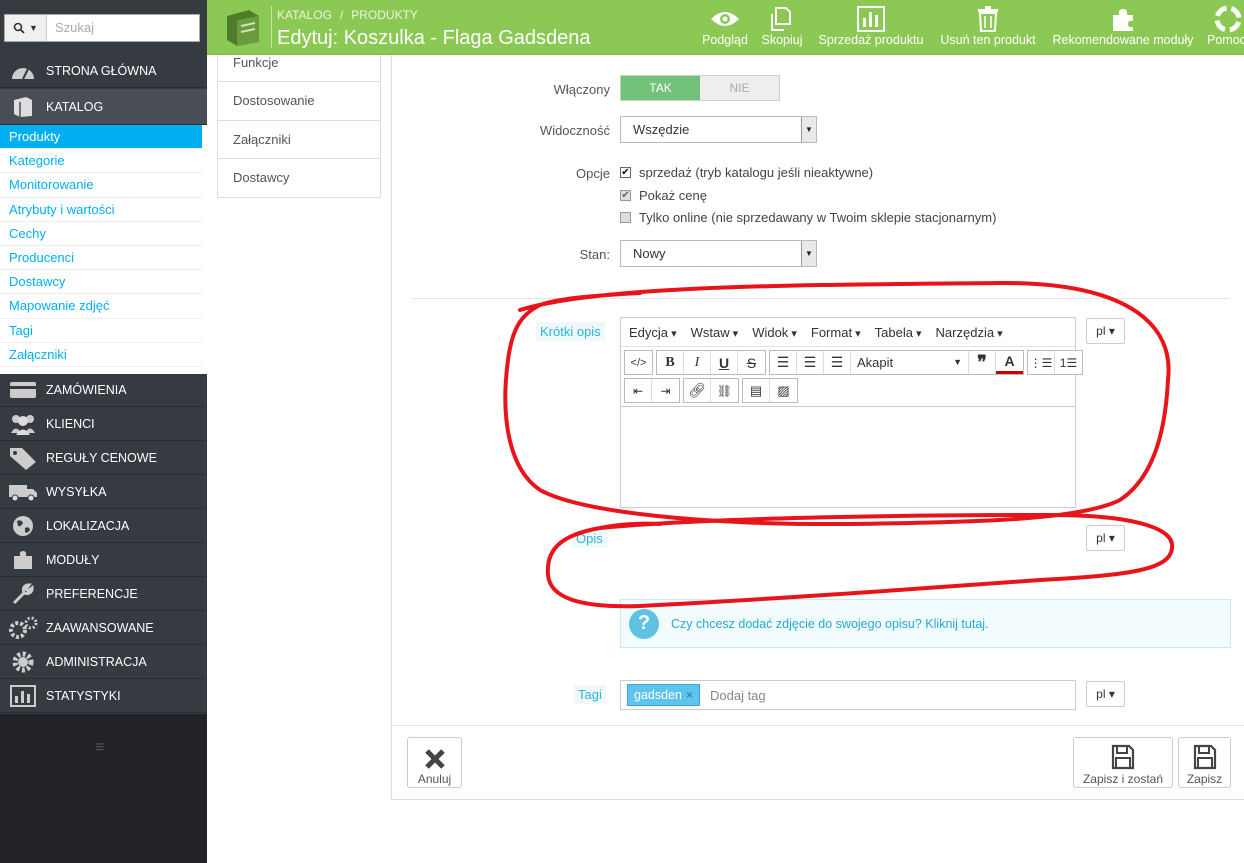 This screenshot has height=863, width=1244. What do you see at coordinates (725, 27) in the screenshot?
I see `preview-button: Podgląd` at bounding box center [725, 27].